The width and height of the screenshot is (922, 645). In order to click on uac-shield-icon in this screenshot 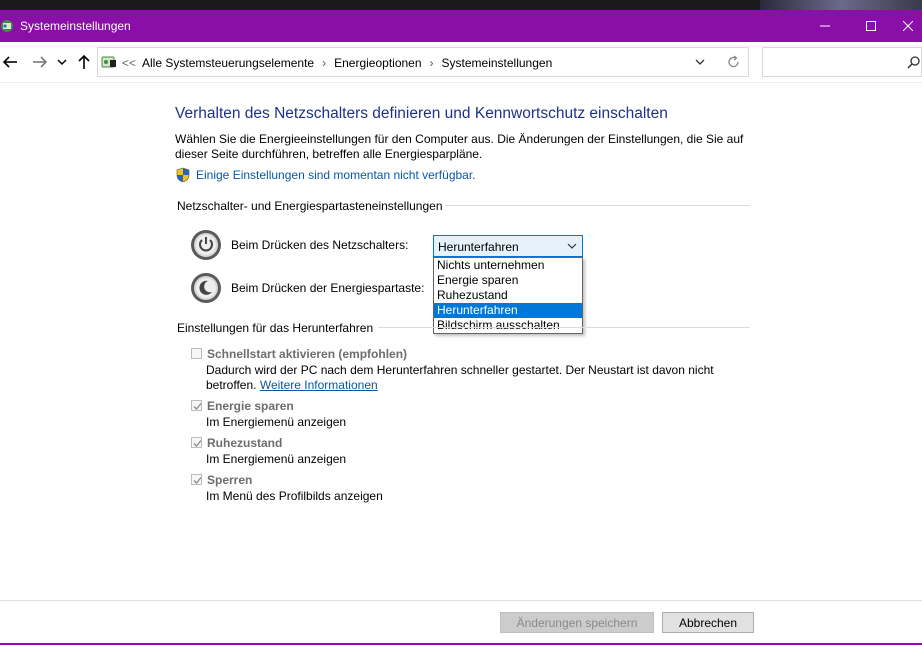, I will do `click(183, 175)`.